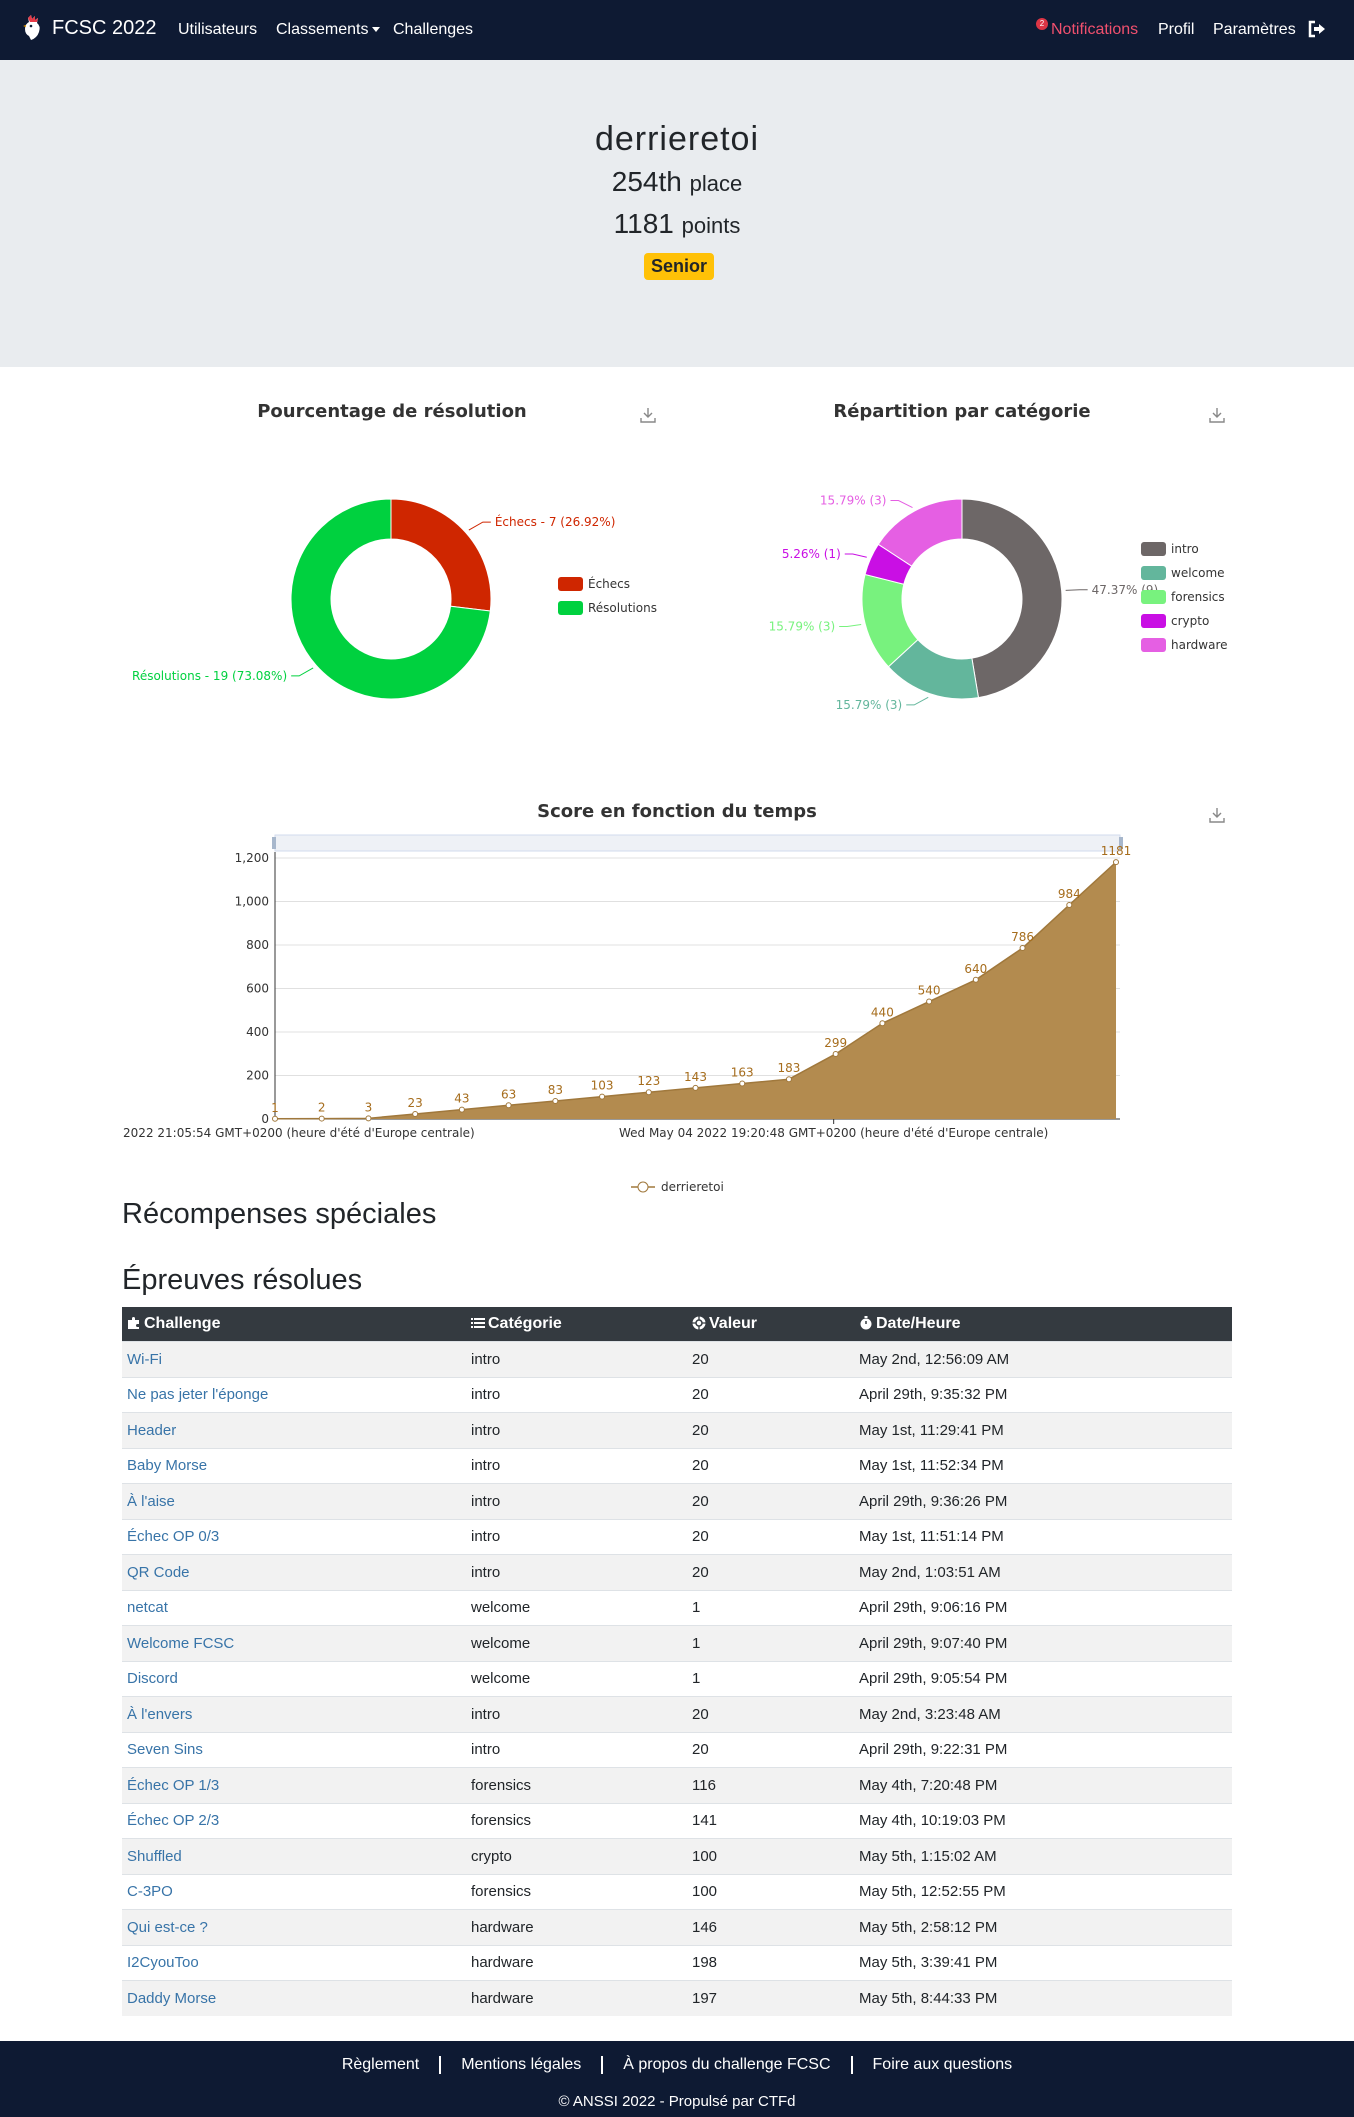 The image size is (1354, 2117). Describe the element at coordinates (242, 1280) in the screenshot. I see `solves-heading: Épreuves résolues` at that location.